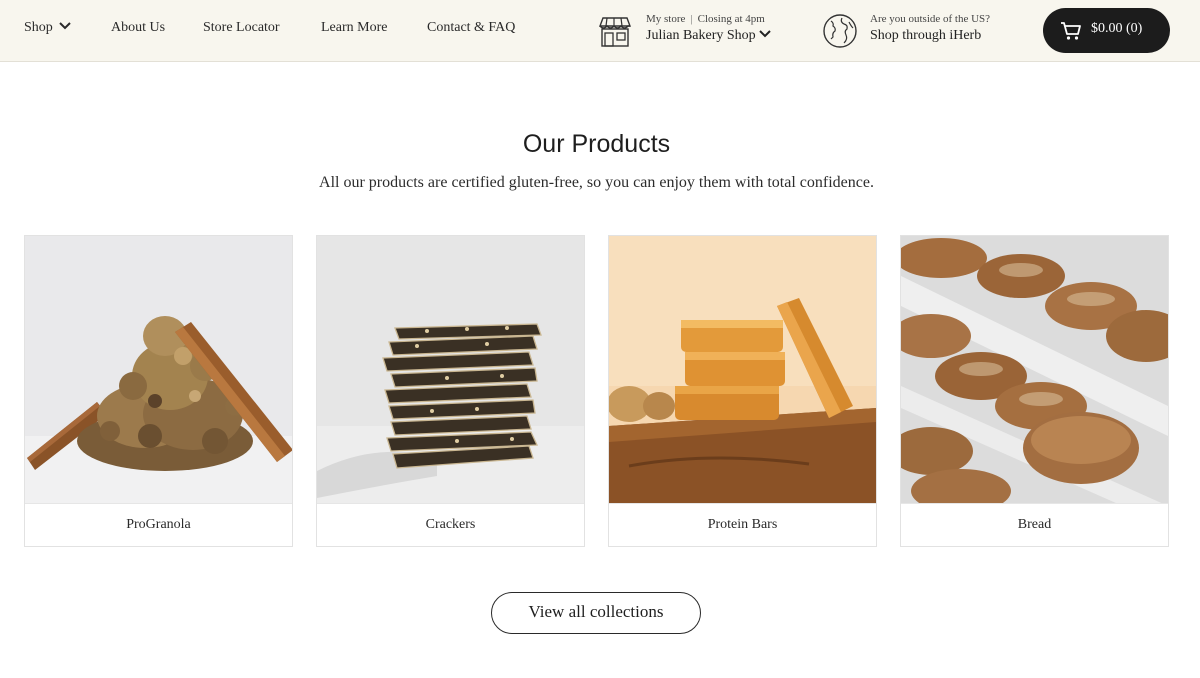 This screenshot has height=678, width=1200. What do you see at coordinates (742, 369) in the screenshot?
I see `product-image-protein-bars` at bounding box center [742, 369].